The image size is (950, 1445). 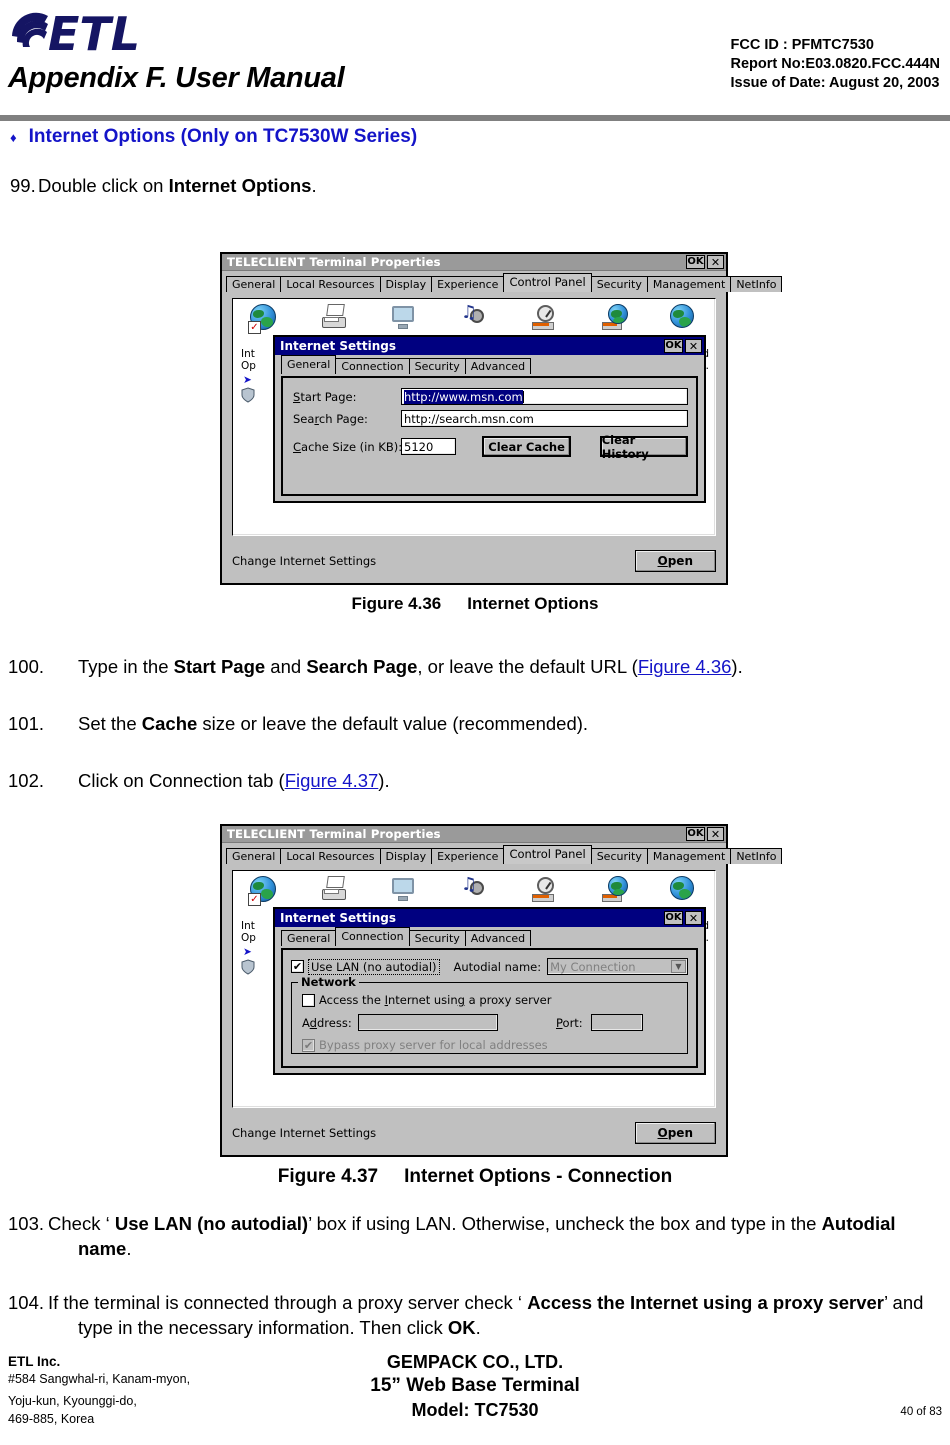 What do you see at coordinates (619, 284) in the screenshot?
I see `tab-security: Security` at bounding box center [619, 284].